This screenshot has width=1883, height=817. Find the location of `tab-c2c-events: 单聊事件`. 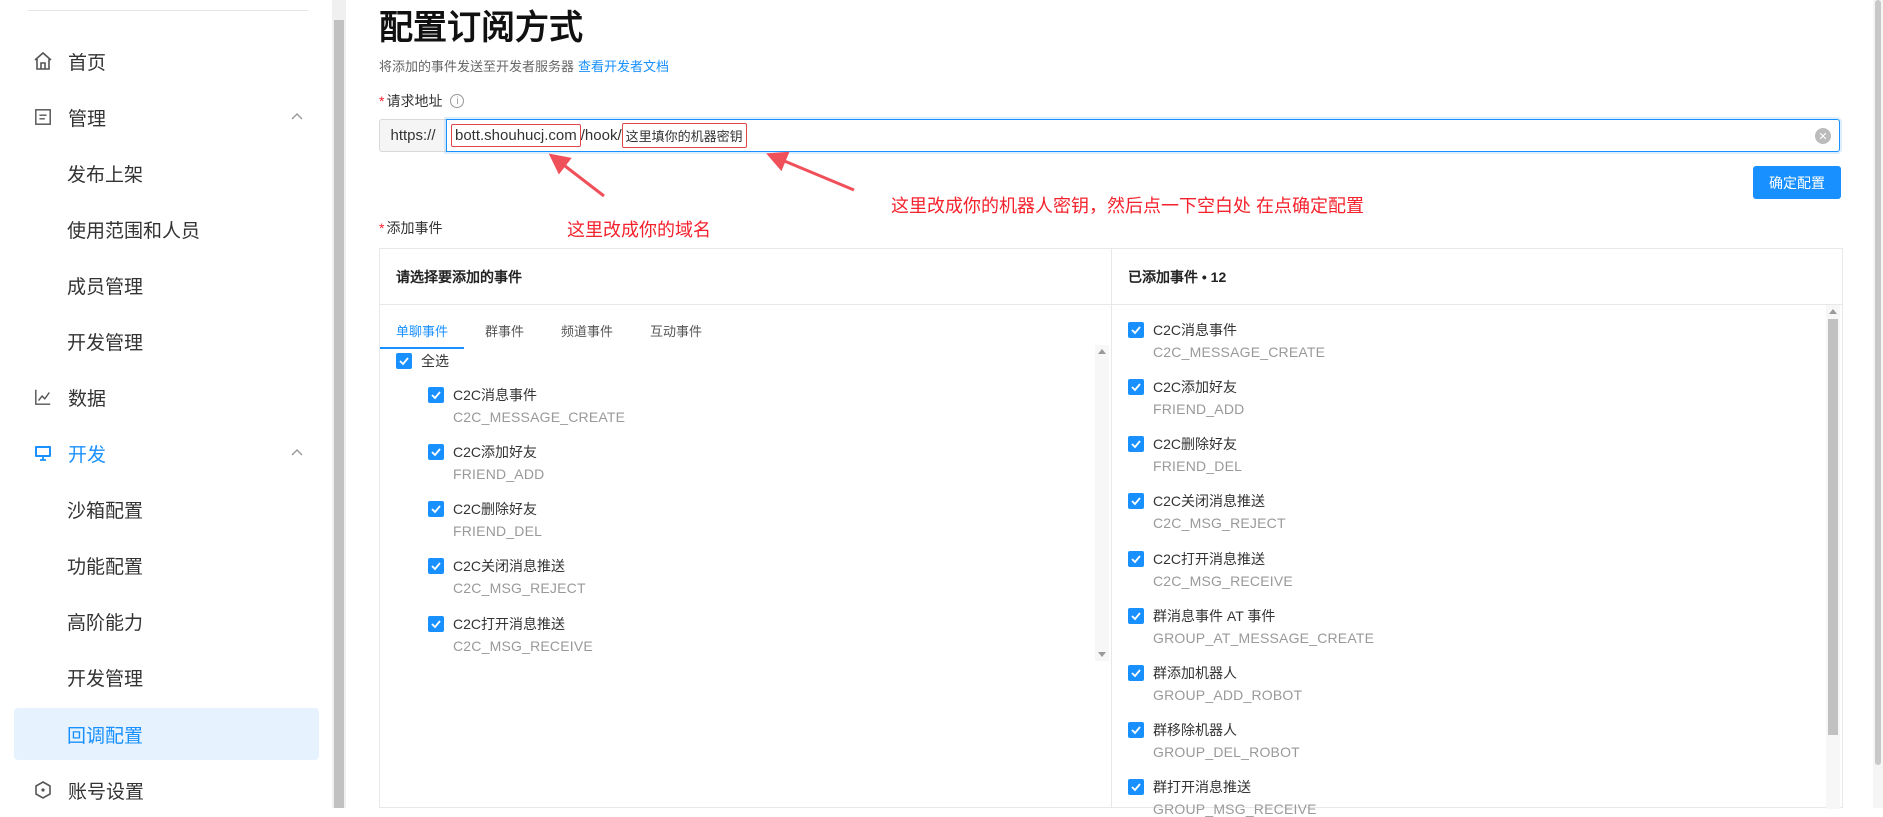

tab-c2c-events: 单聊事件 is located at coordinates (422, 330).